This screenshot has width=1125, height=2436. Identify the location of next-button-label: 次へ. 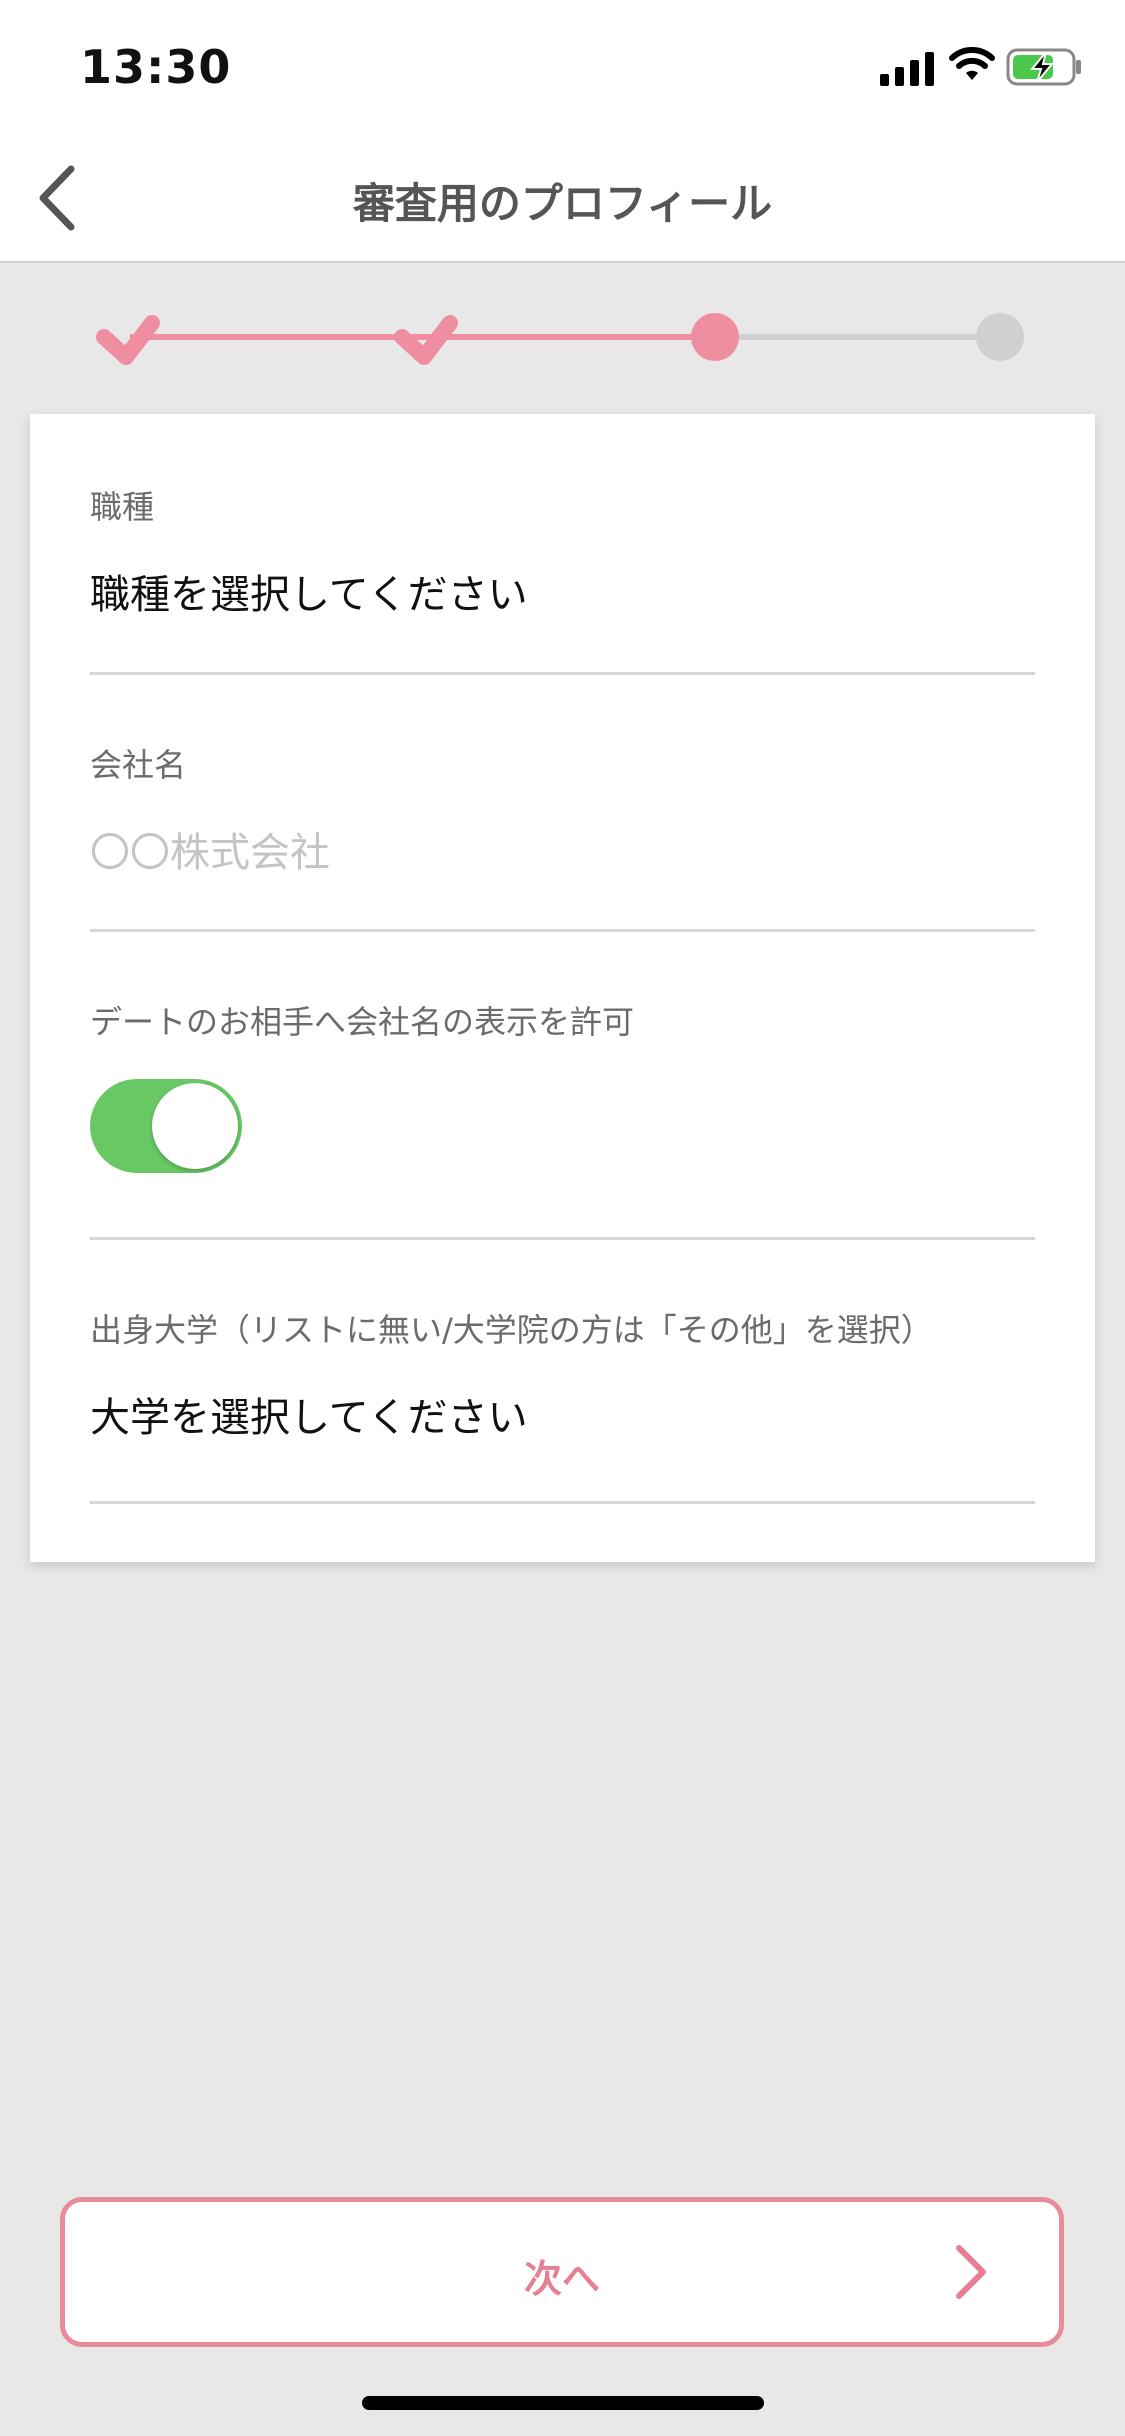
(561, 2279).